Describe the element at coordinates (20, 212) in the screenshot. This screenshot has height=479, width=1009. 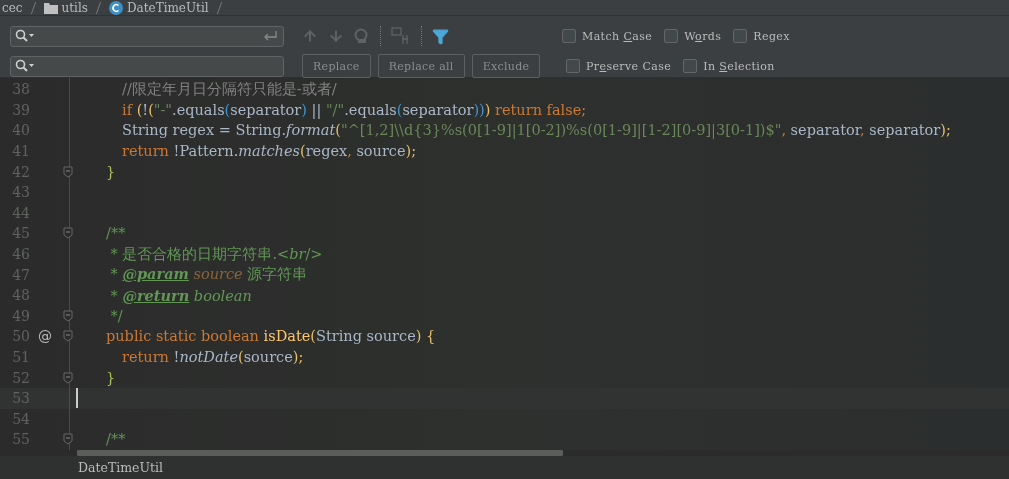
I see `line-number: 44` at that location.